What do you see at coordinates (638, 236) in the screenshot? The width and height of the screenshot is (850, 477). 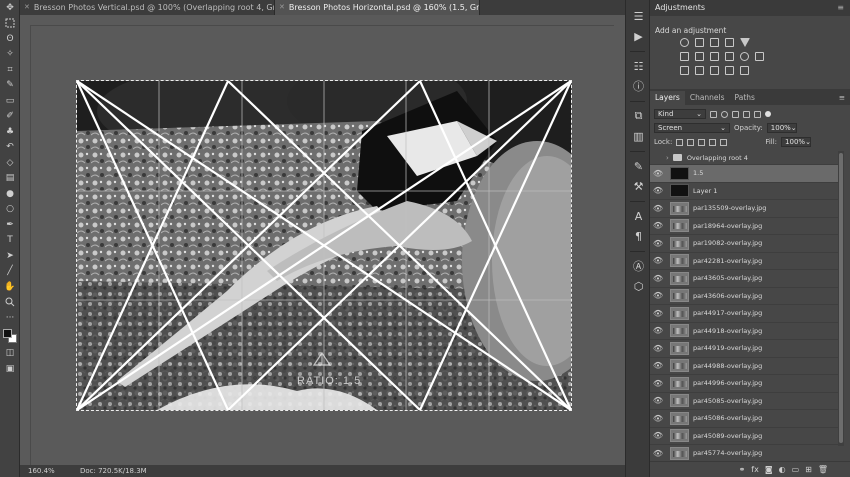 I see `paragraph-icon: ¶` at bounding box center [638, 236].